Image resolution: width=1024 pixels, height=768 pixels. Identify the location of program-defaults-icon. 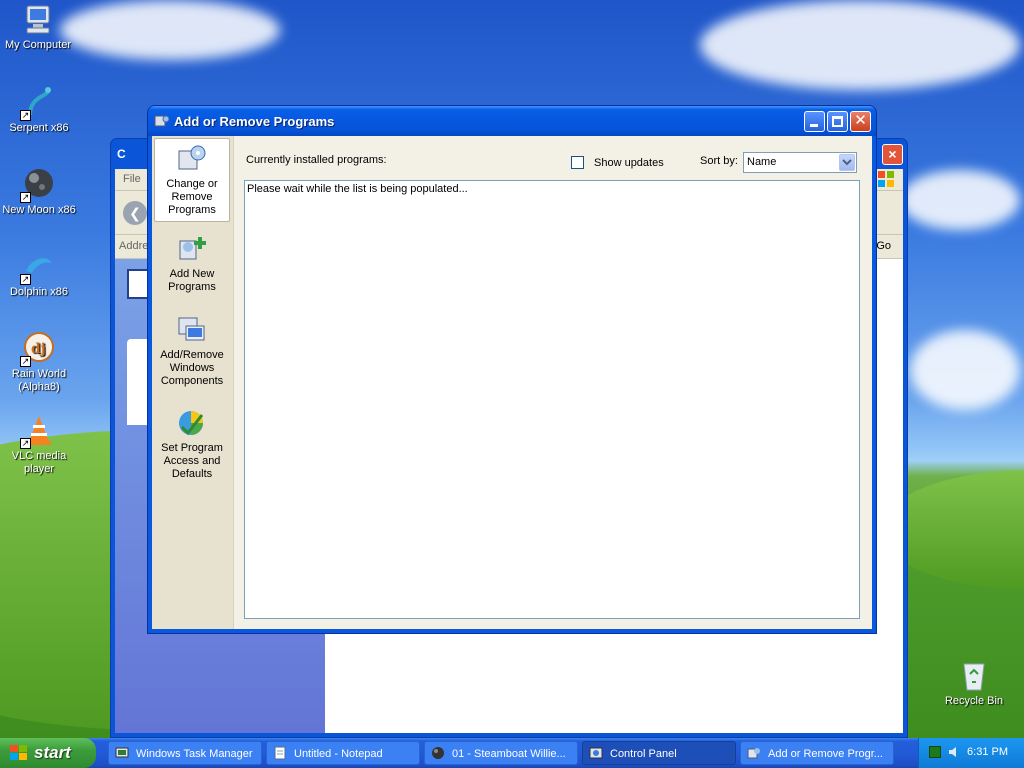
(192, 423).